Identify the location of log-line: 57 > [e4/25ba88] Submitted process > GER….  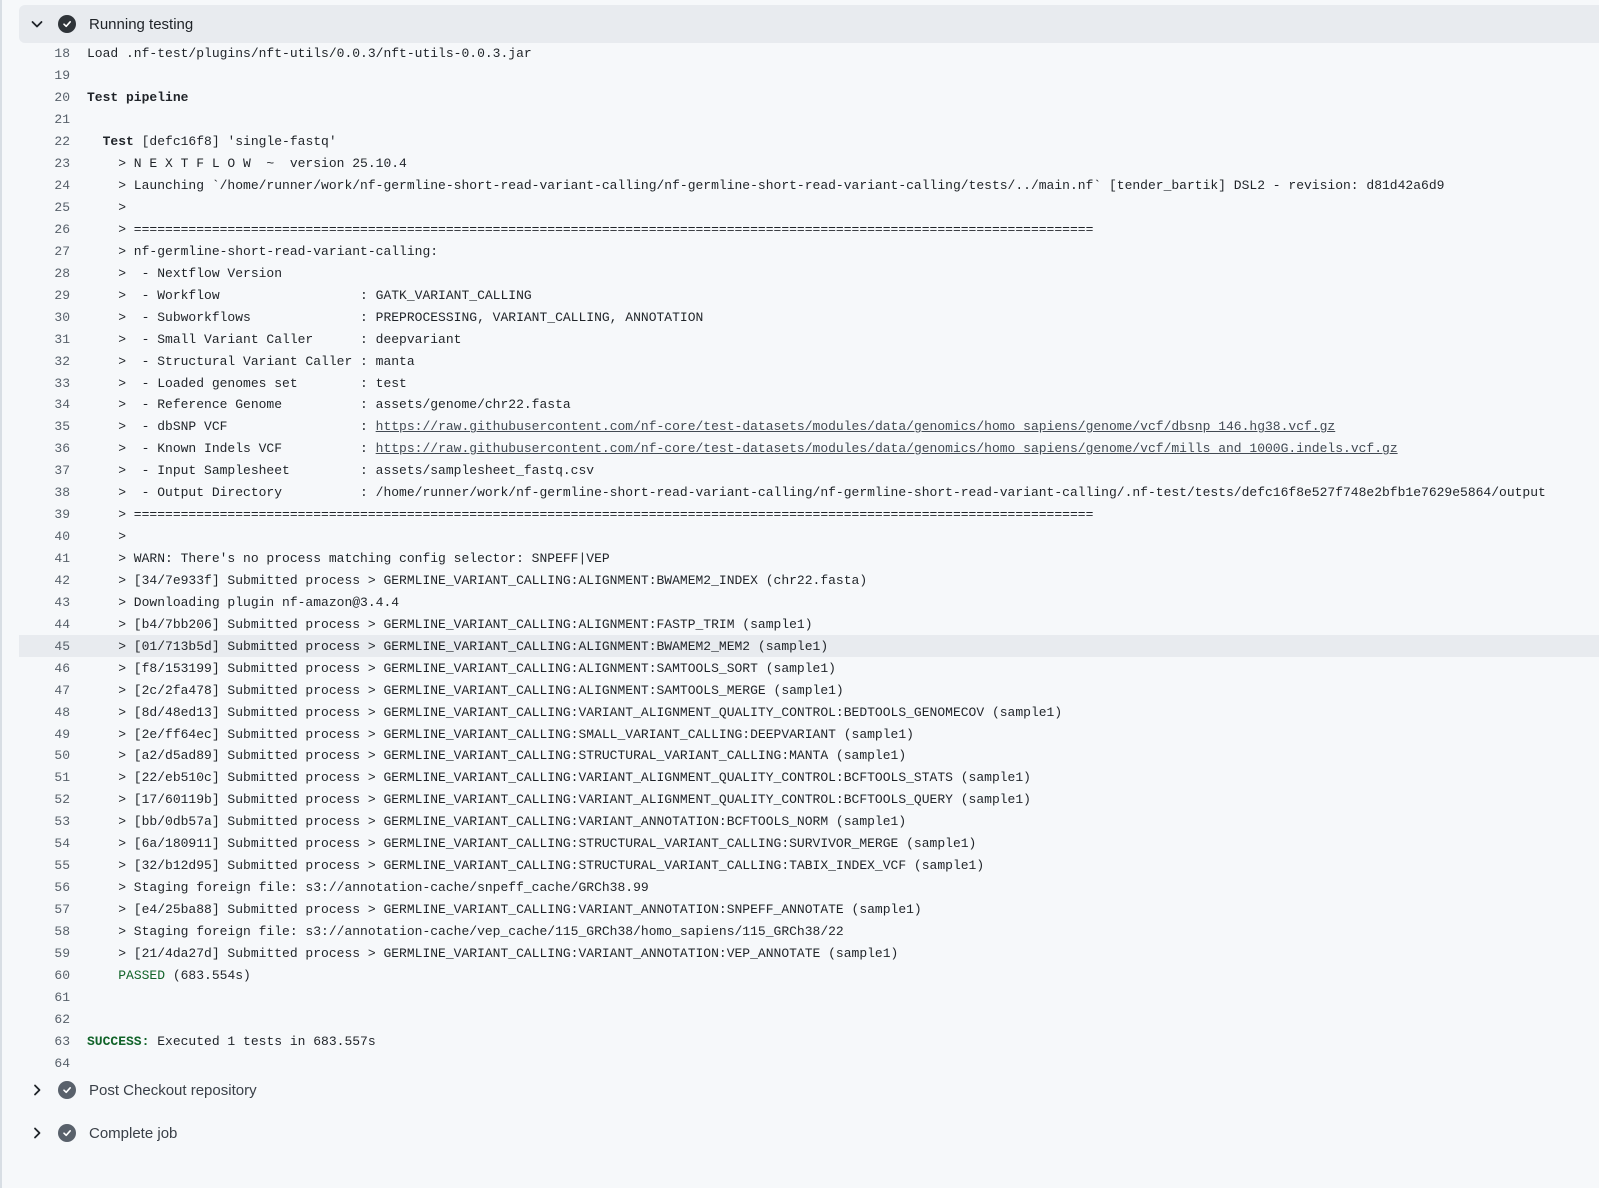
(809, 910).